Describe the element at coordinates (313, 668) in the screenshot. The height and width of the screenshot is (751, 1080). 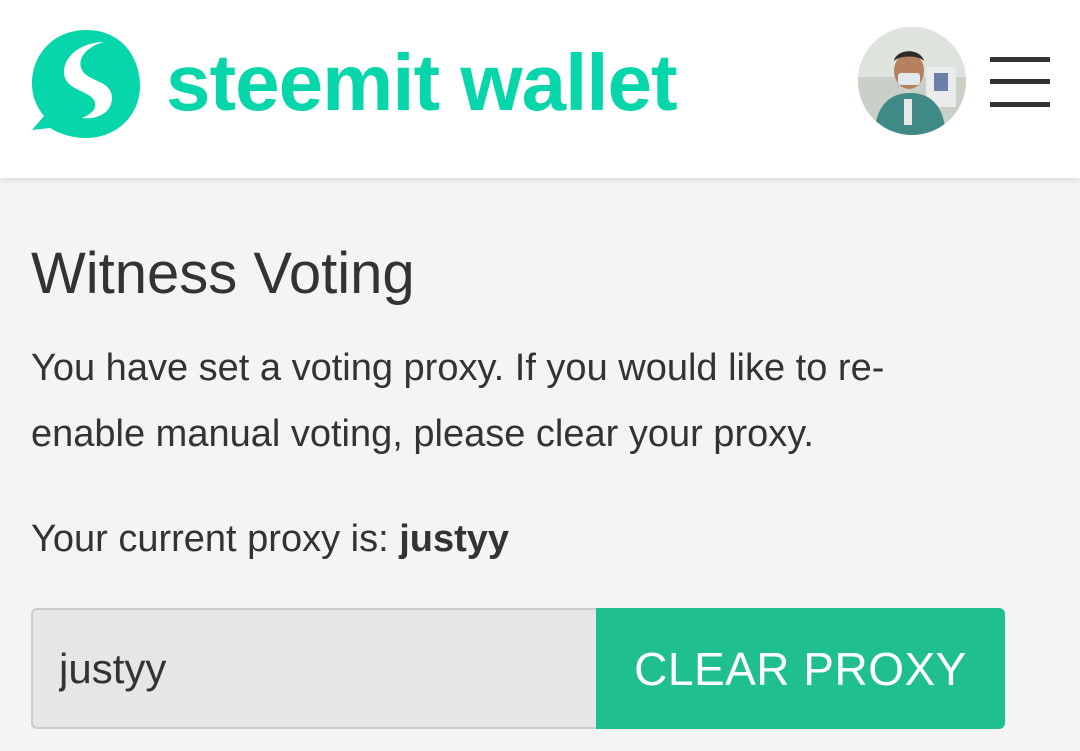
I see `proxy-input` at that location.